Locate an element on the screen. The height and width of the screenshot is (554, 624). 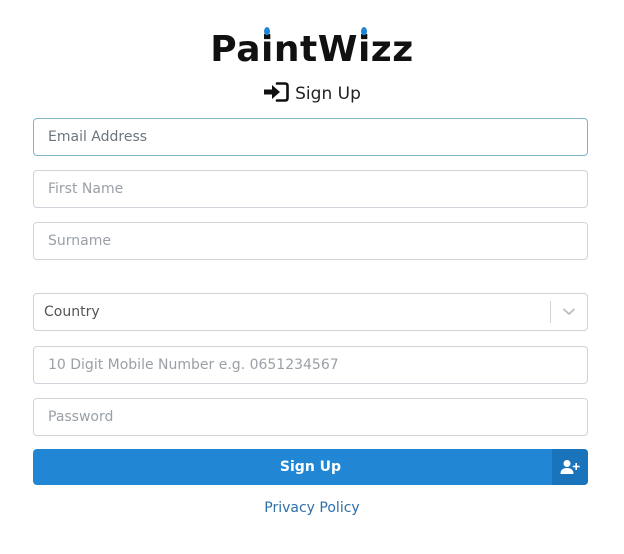
surname-field is located at coordinates (310, 241).